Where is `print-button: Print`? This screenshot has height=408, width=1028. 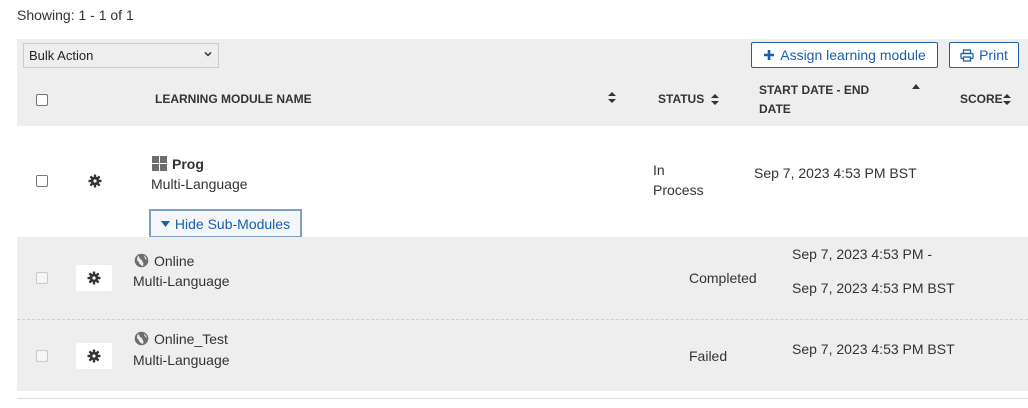 print-button: Print is located at coordinates (984, 55).